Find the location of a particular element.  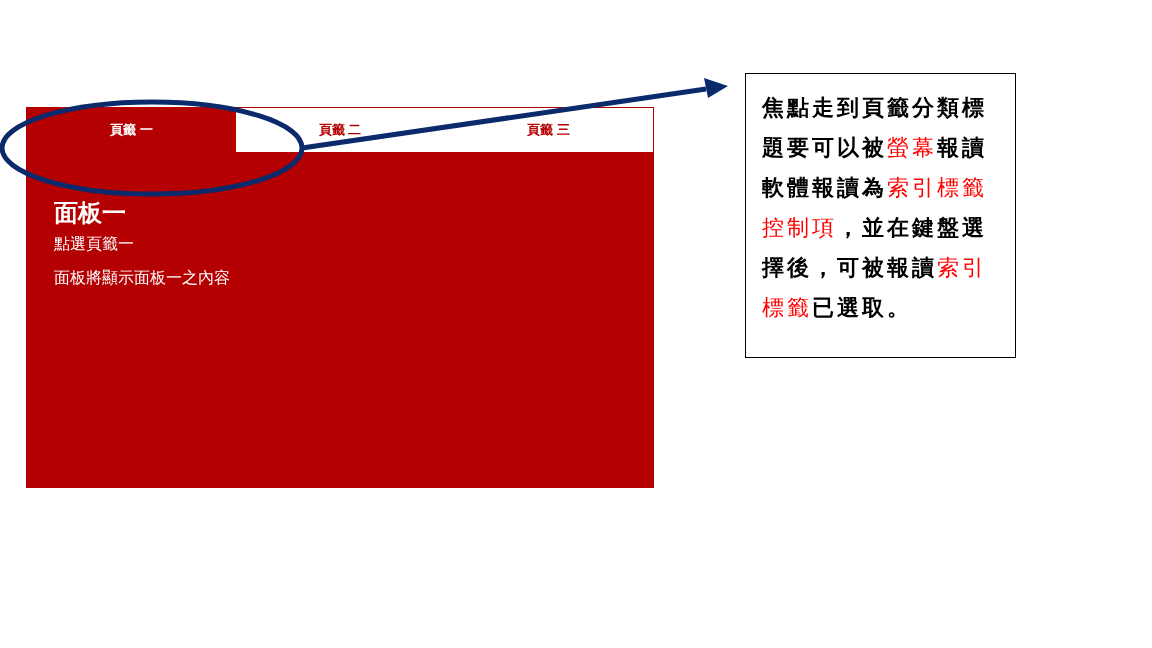

annotation-text: 焦點走到頁籤分類標題要可以被螢幕報讀軟體報讀為 索引標籤控制項，並在鍵盤選擇後，可被報讀索引標籤 已選取。 is located at coordinates (880, 215).